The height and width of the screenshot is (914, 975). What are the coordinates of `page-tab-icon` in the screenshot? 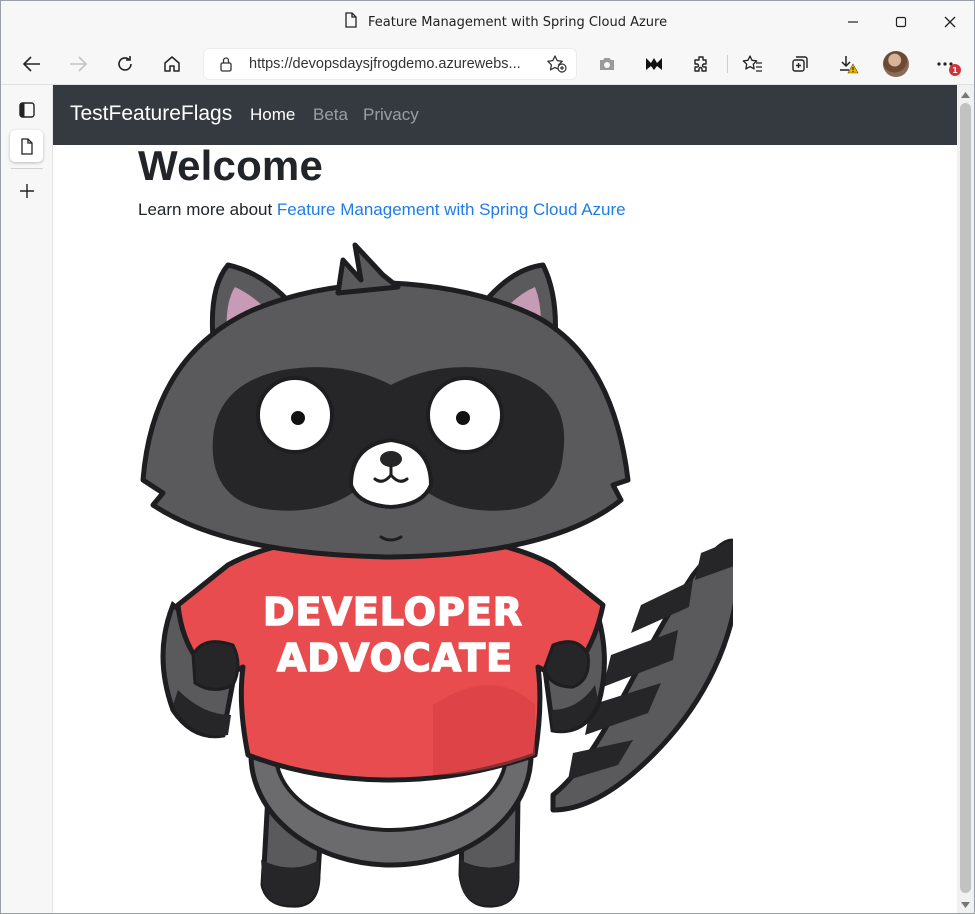 It's located at (26, 146).